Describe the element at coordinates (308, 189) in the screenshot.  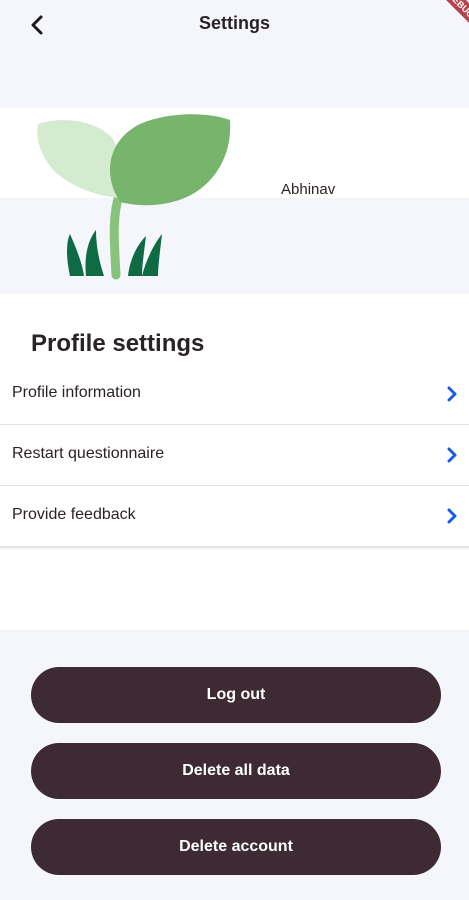
I see `profile-name: Abhinav` at that location.